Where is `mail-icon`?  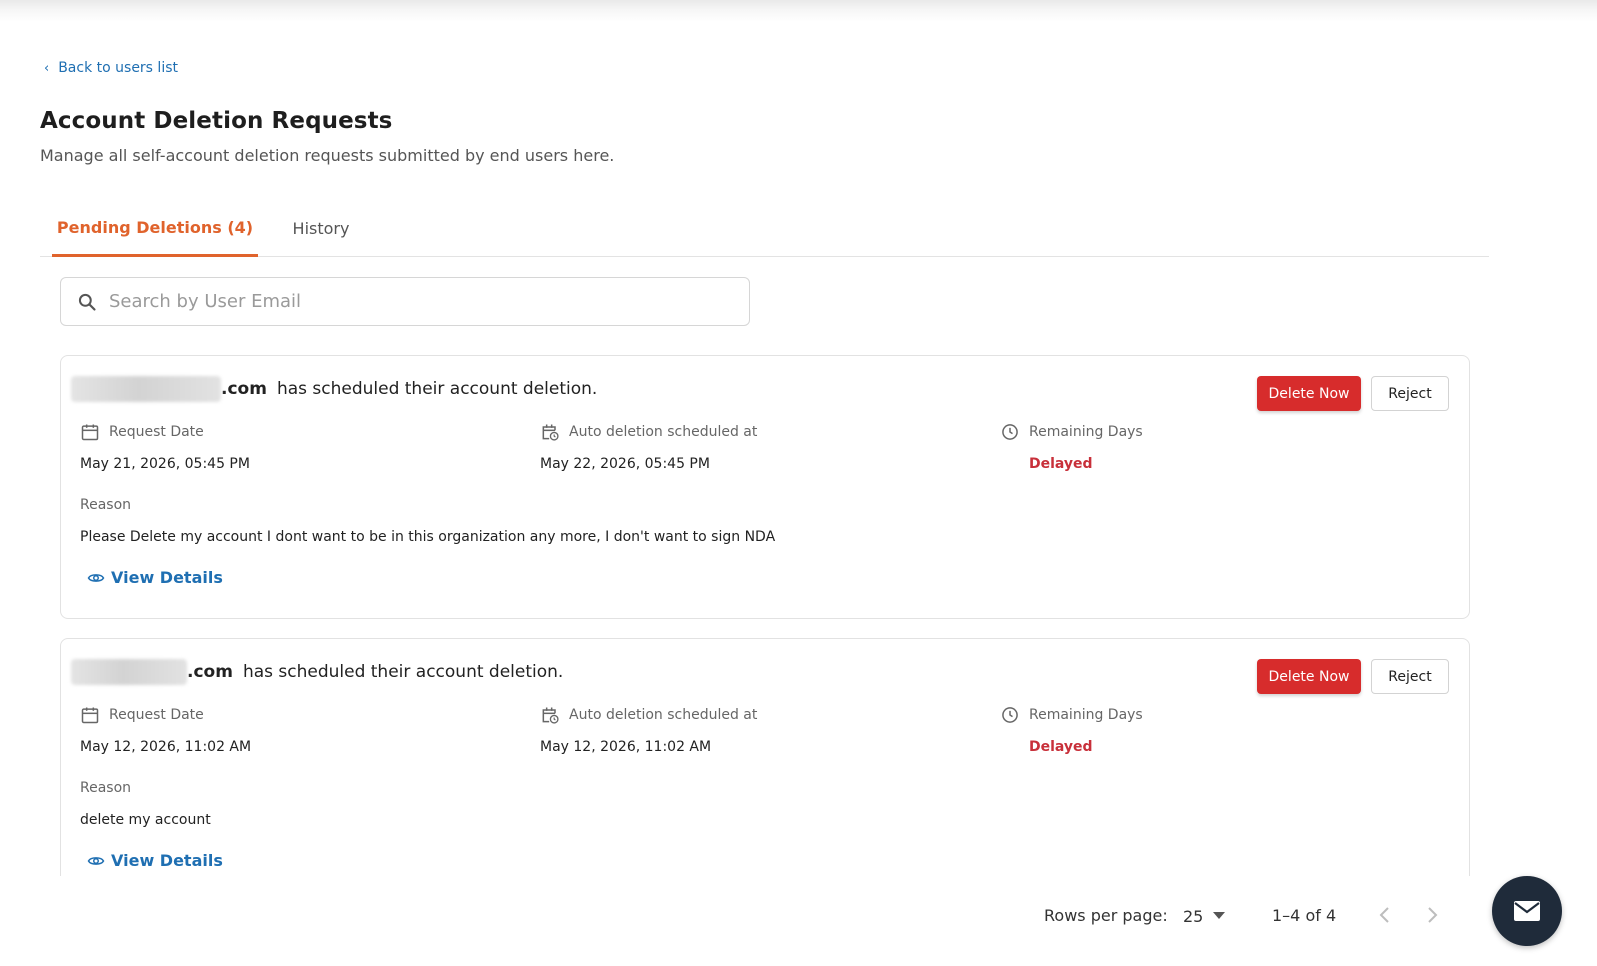
mail-icon is located at coordinates (1527, 911).